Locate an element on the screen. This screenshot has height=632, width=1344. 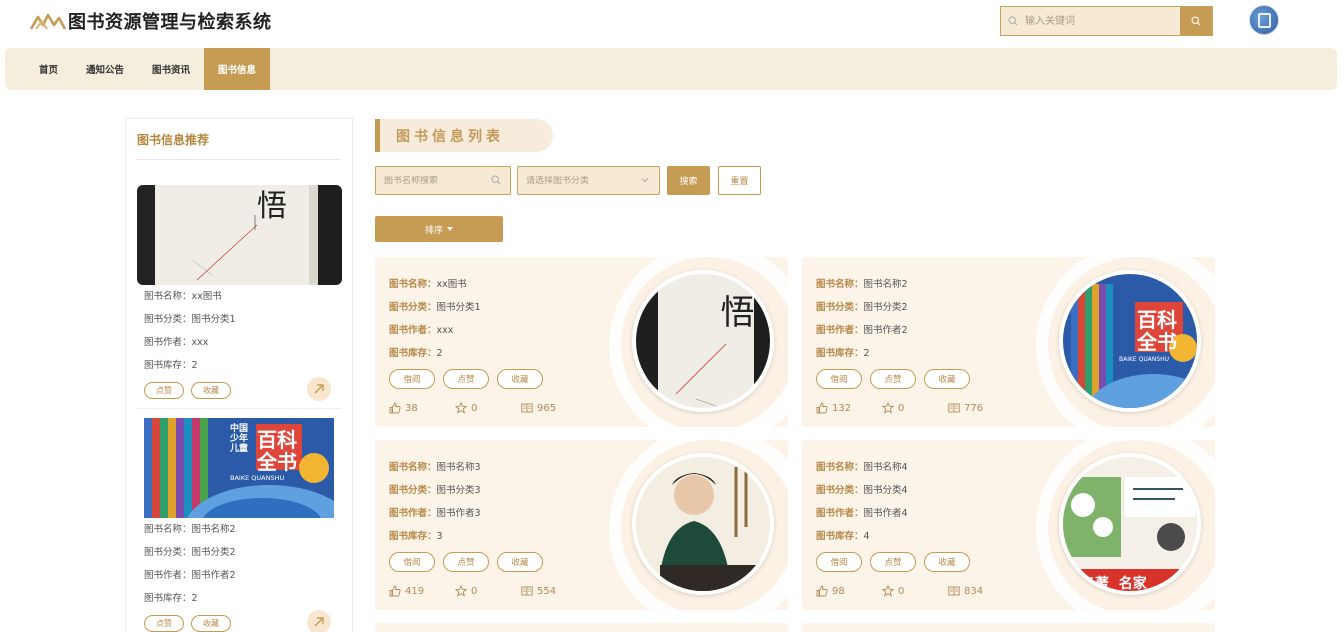
global-search is located at coordinates (1106, 21).